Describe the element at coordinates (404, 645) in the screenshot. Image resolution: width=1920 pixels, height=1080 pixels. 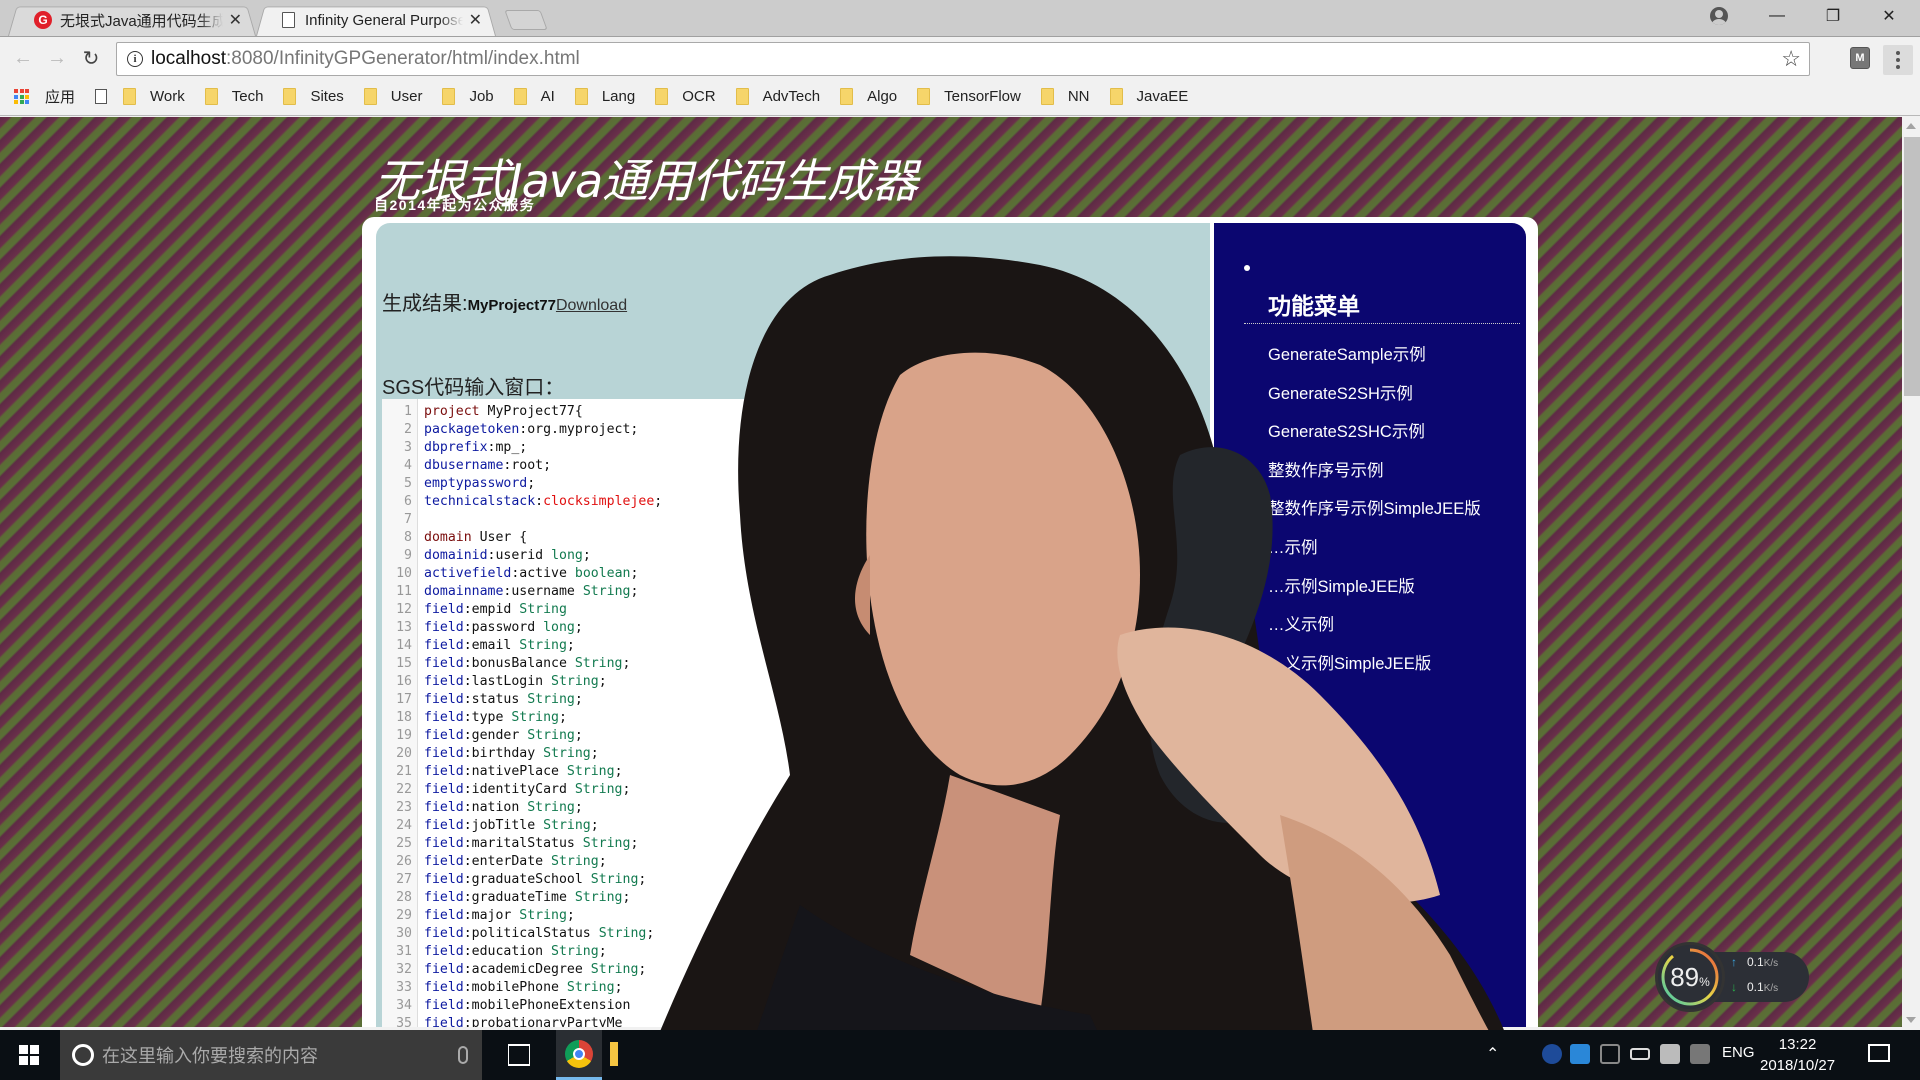
I see `line-number: 14` at that location.